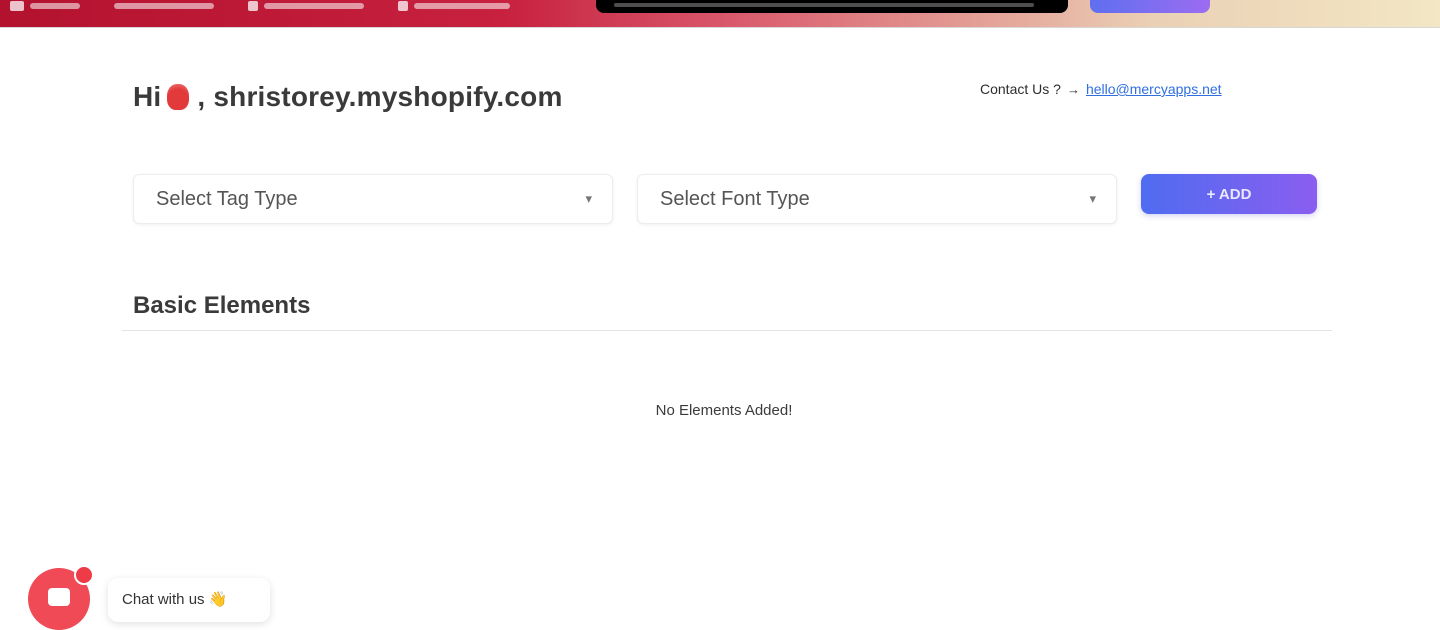 The image size is (1440, 630). What do you see at coordinates (727, 330) in the screenshot?
I see `divider` at bounding box center [727, 330].